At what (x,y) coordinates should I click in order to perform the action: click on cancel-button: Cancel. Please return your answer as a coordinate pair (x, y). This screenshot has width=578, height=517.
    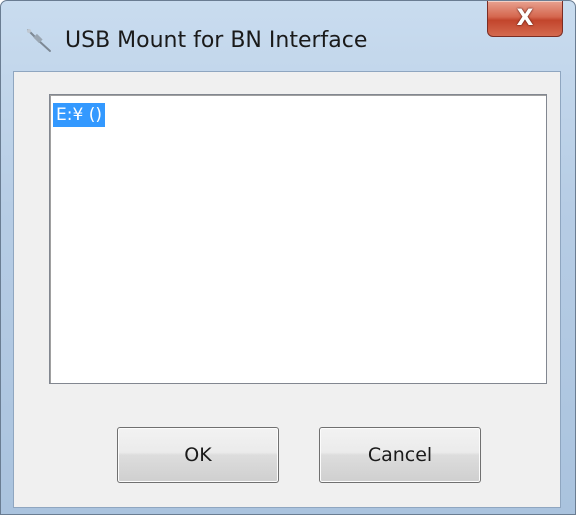
    Looking at the image, I should click on (400, 455).